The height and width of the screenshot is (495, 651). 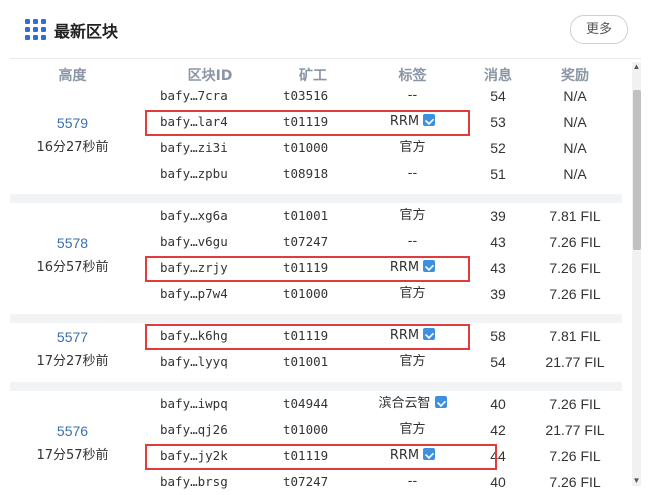 I want to click on block-id-link-text: bafy…iwpq, so click(x=194, y=403).